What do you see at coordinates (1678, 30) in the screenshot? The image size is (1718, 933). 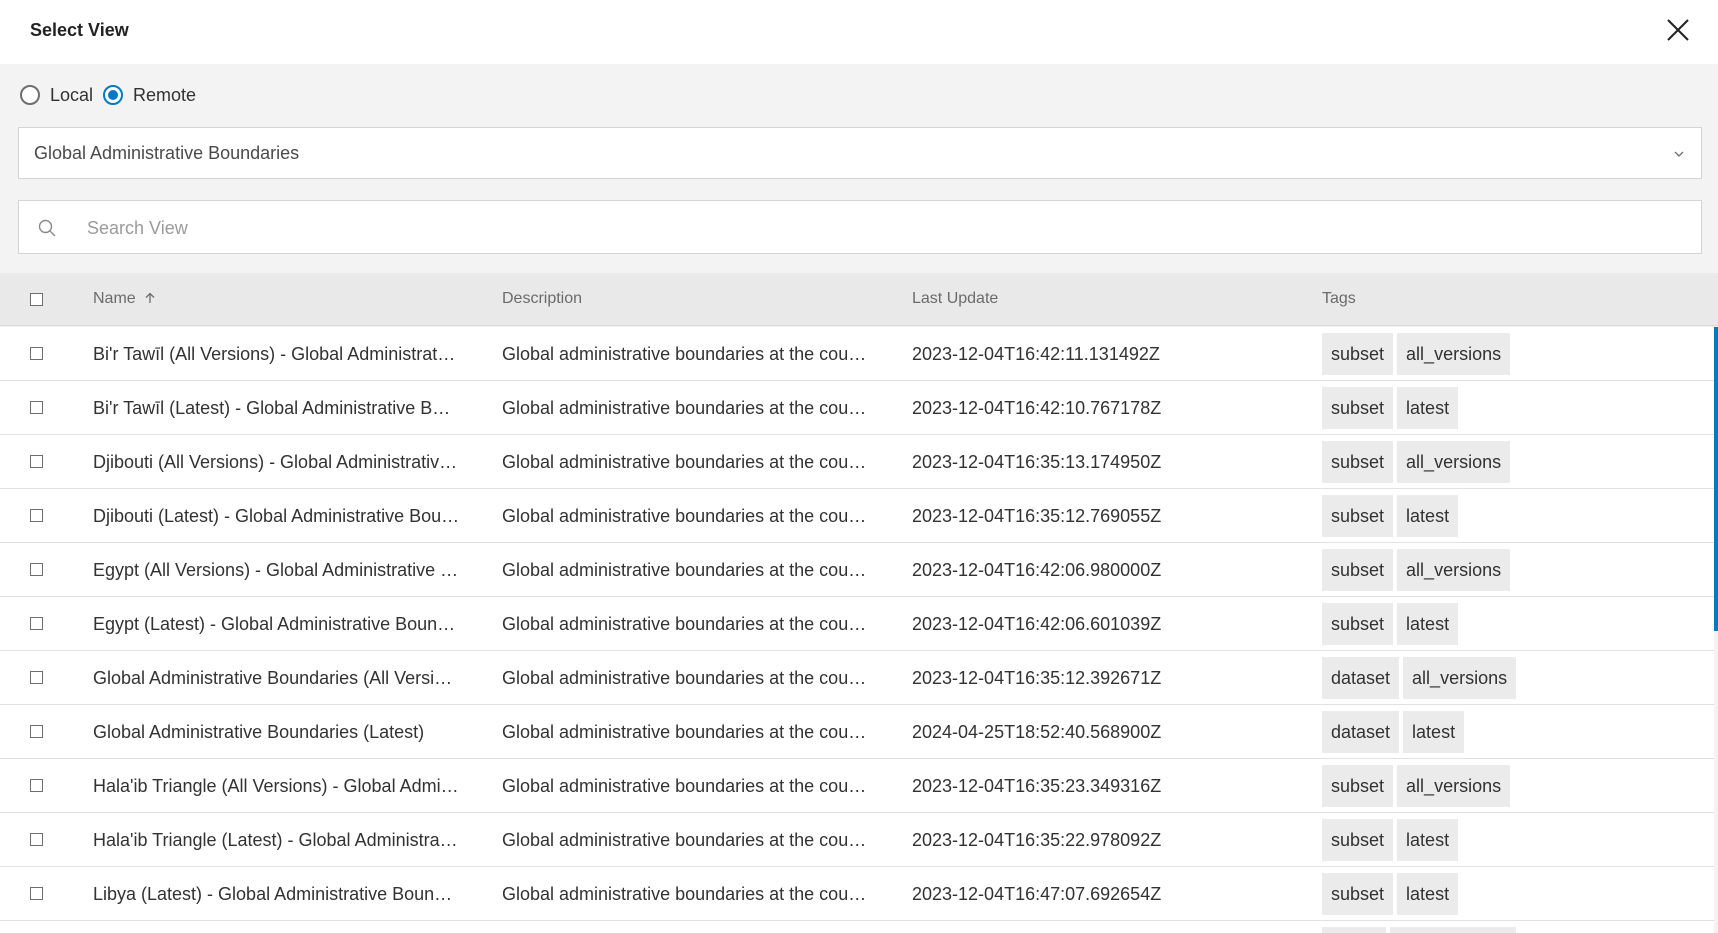 I see `close-icon` at bounding box center [1678, 30].